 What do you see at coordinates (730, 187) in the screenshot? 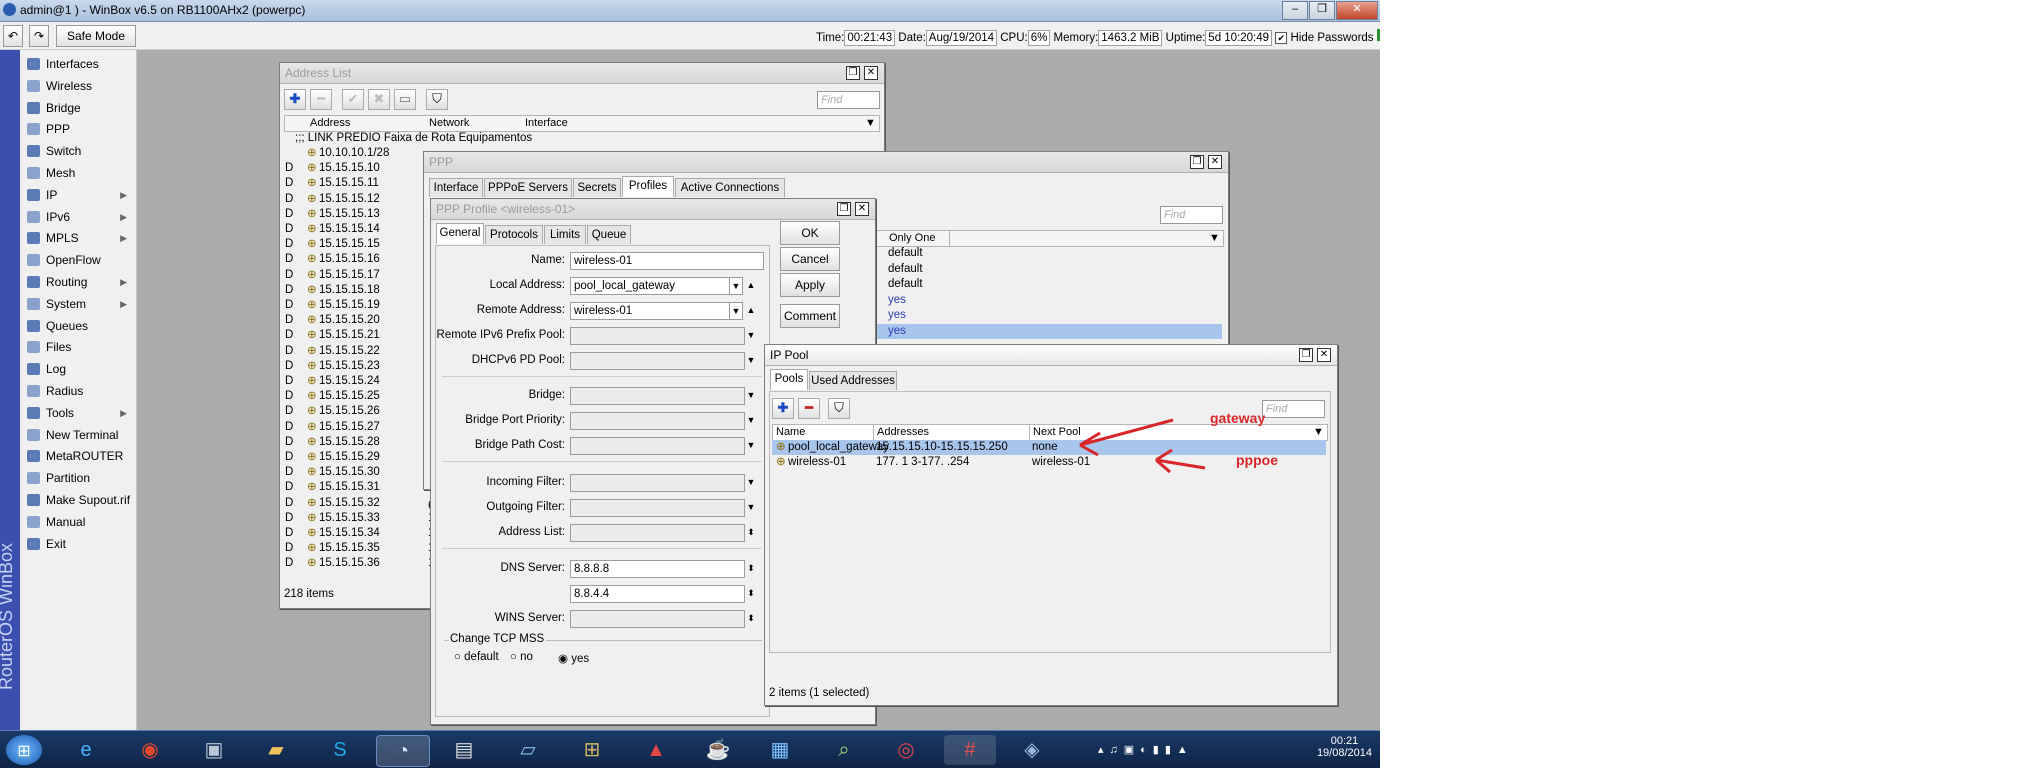
I see `tab-active-connections: Active Connections` at bounding box center [730, 187].